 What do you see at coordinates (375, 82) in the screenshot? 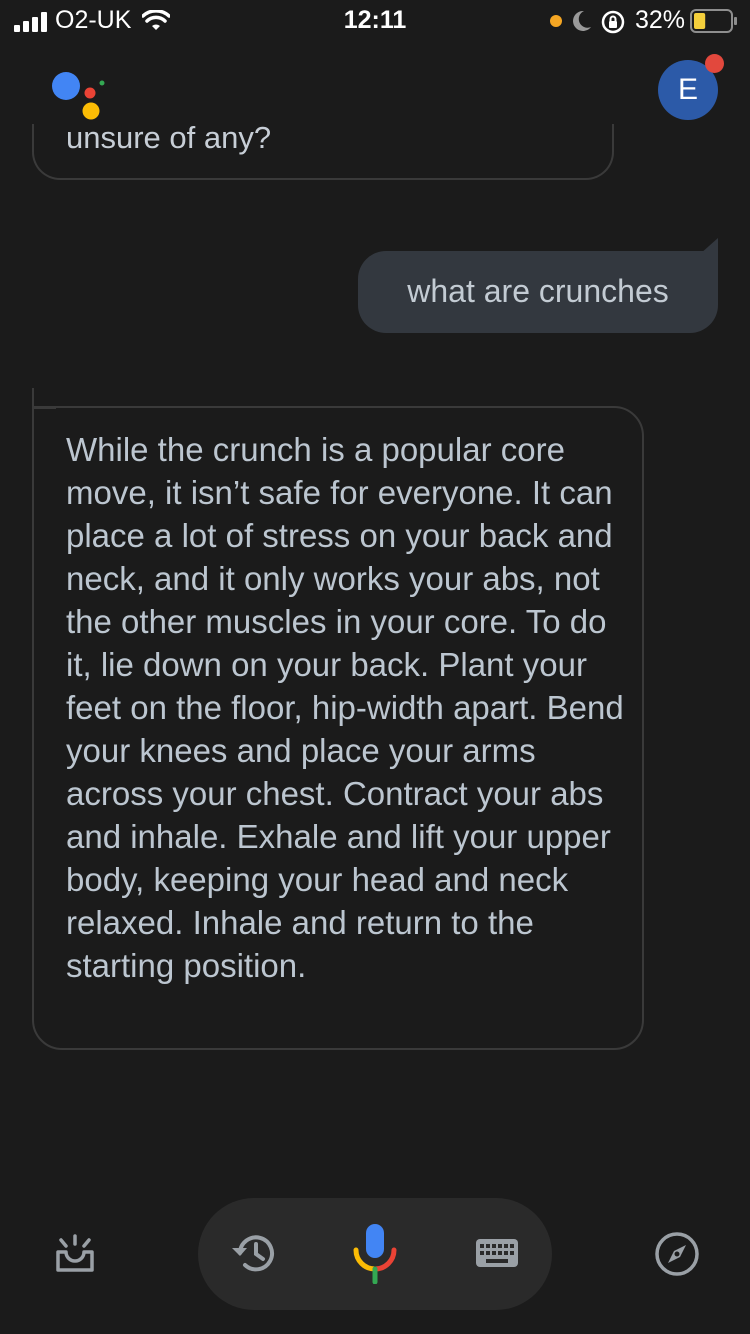
I see `header-background` at bounding box center [375, 82].